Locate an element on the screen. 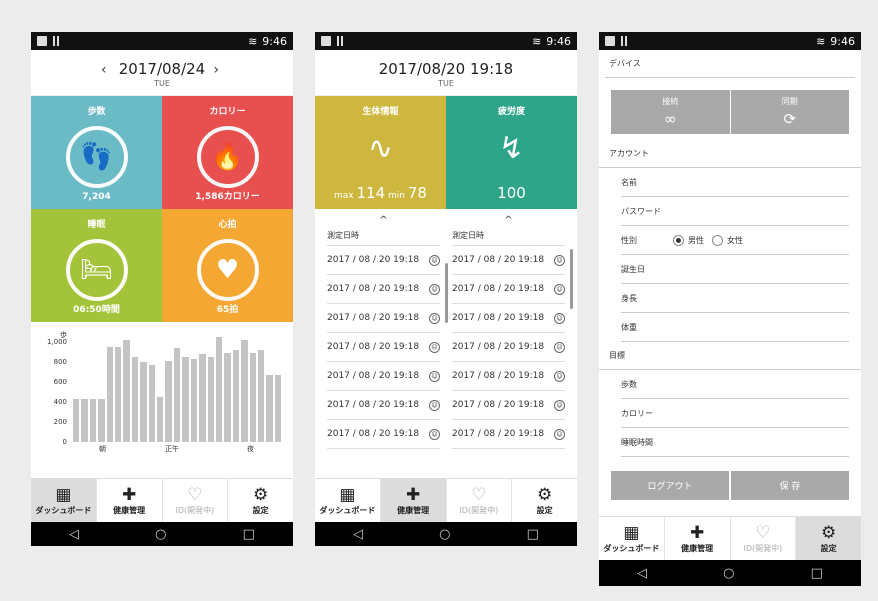 This screenshot has height=601, width=878. vitals-tile: 生体情報 ∿ max 114 min 78 is located at coordinates (380, 152).